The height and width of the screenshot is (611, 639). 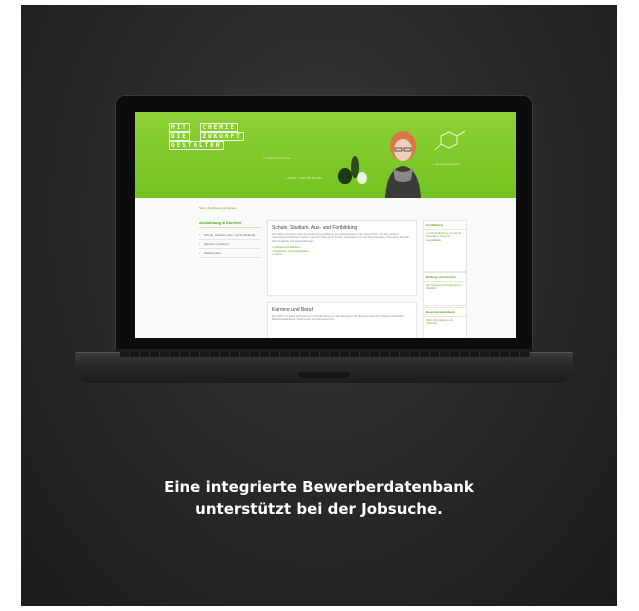 I want to click on side-box-body: Alle Services und Angebote im Überblick, so click(x=445, y=287).